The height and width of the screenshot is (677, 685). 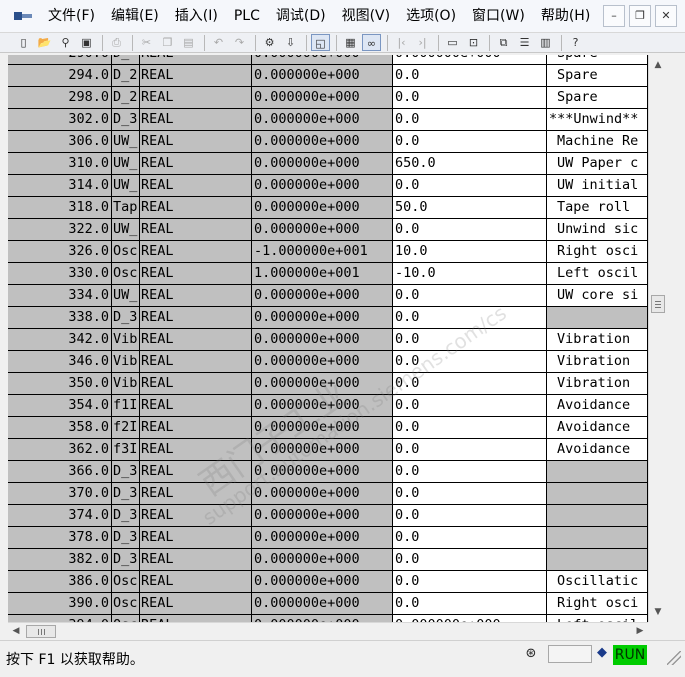 What do you see at coordinates (470, 252) in the screenshot?
I see `actual-value-cell: 10.0` at bounding box center [470, 252].